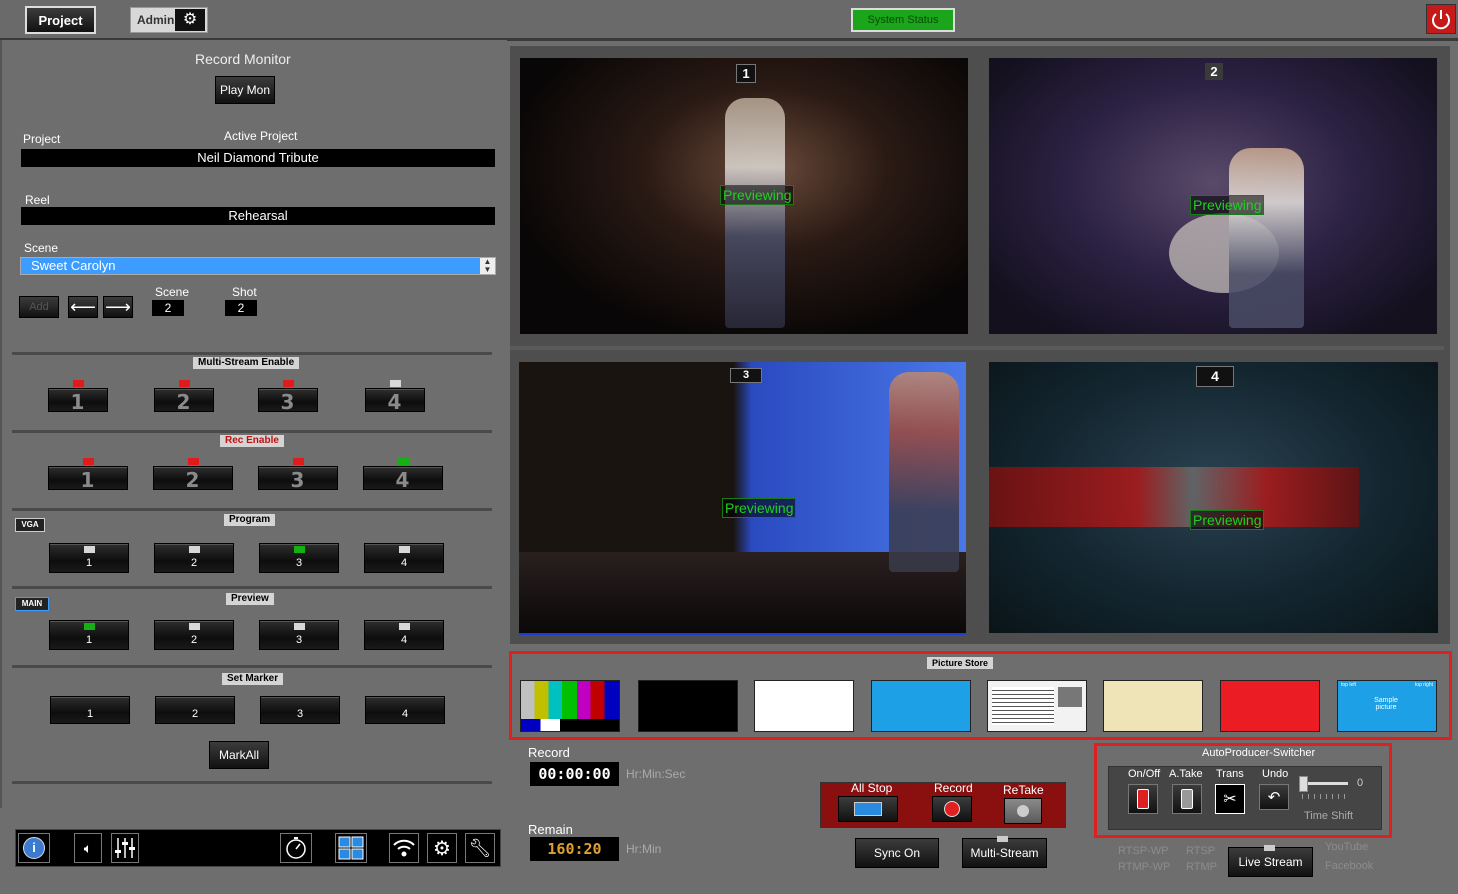  I want to click on rec-enable-button-1: 1, so click(88, 475).